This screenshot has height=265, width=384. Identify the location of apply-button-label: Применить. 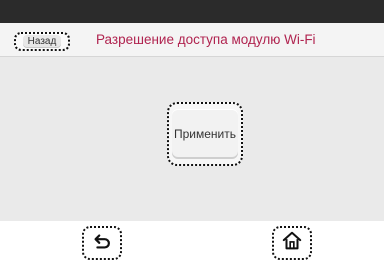
(205, 134).